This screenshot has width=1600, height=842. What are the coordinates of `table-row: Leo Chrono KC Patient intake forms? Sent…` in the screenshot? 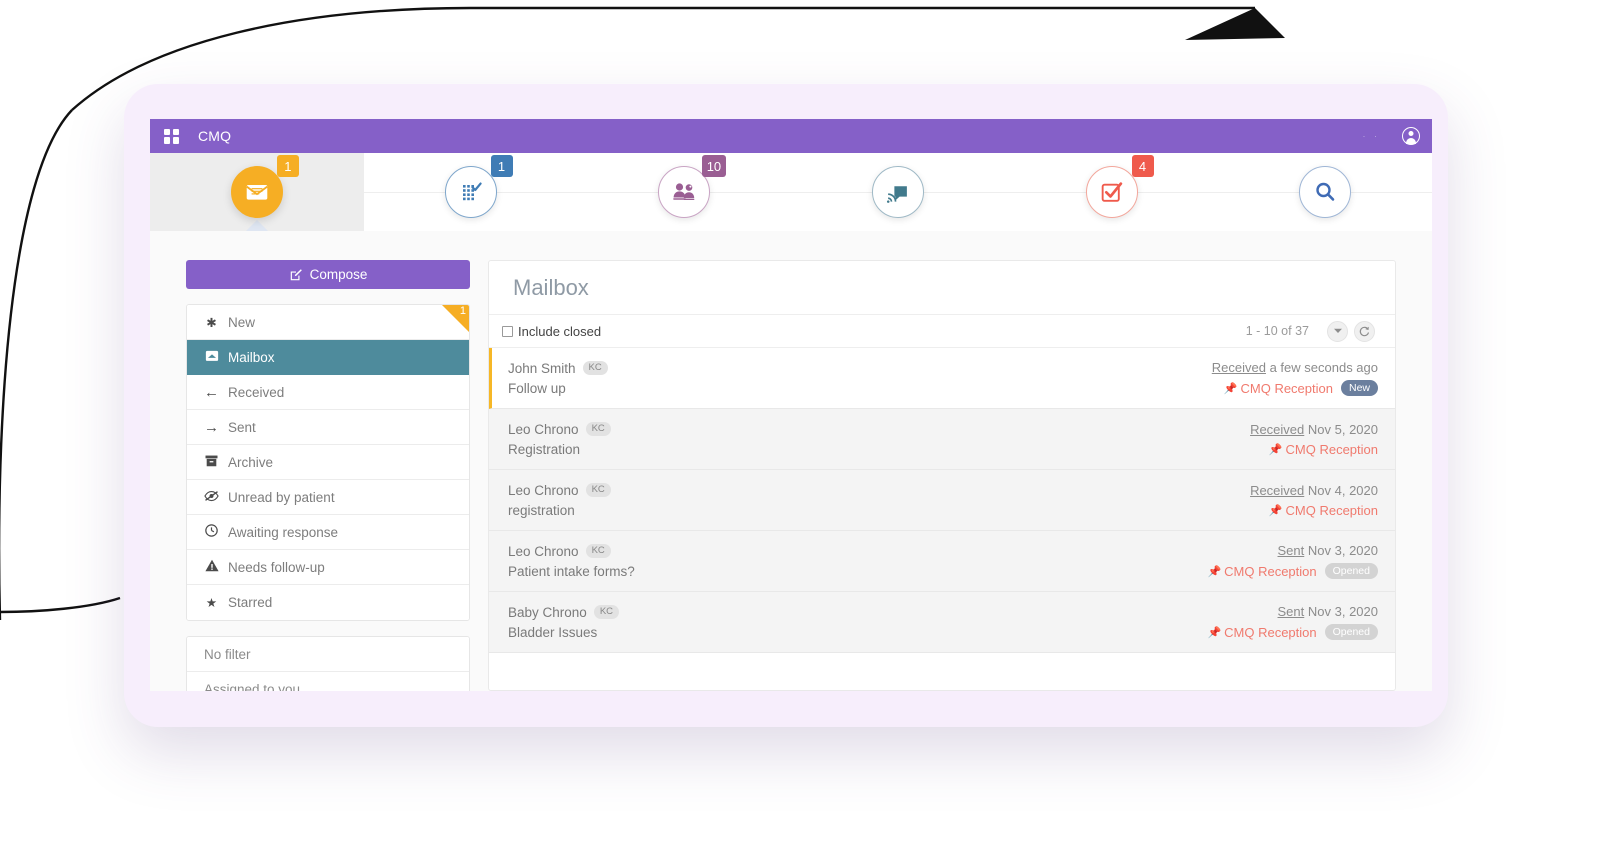 It's located at (942, 561).